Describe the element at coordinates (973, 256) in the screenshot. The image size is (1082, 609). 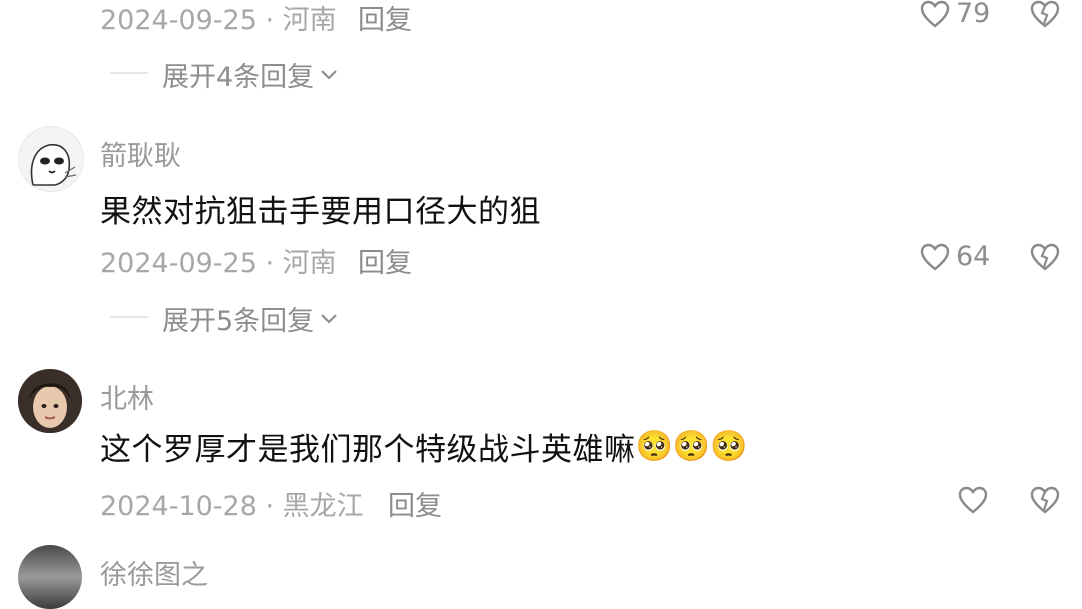
I see `like-count: 64` at that location.